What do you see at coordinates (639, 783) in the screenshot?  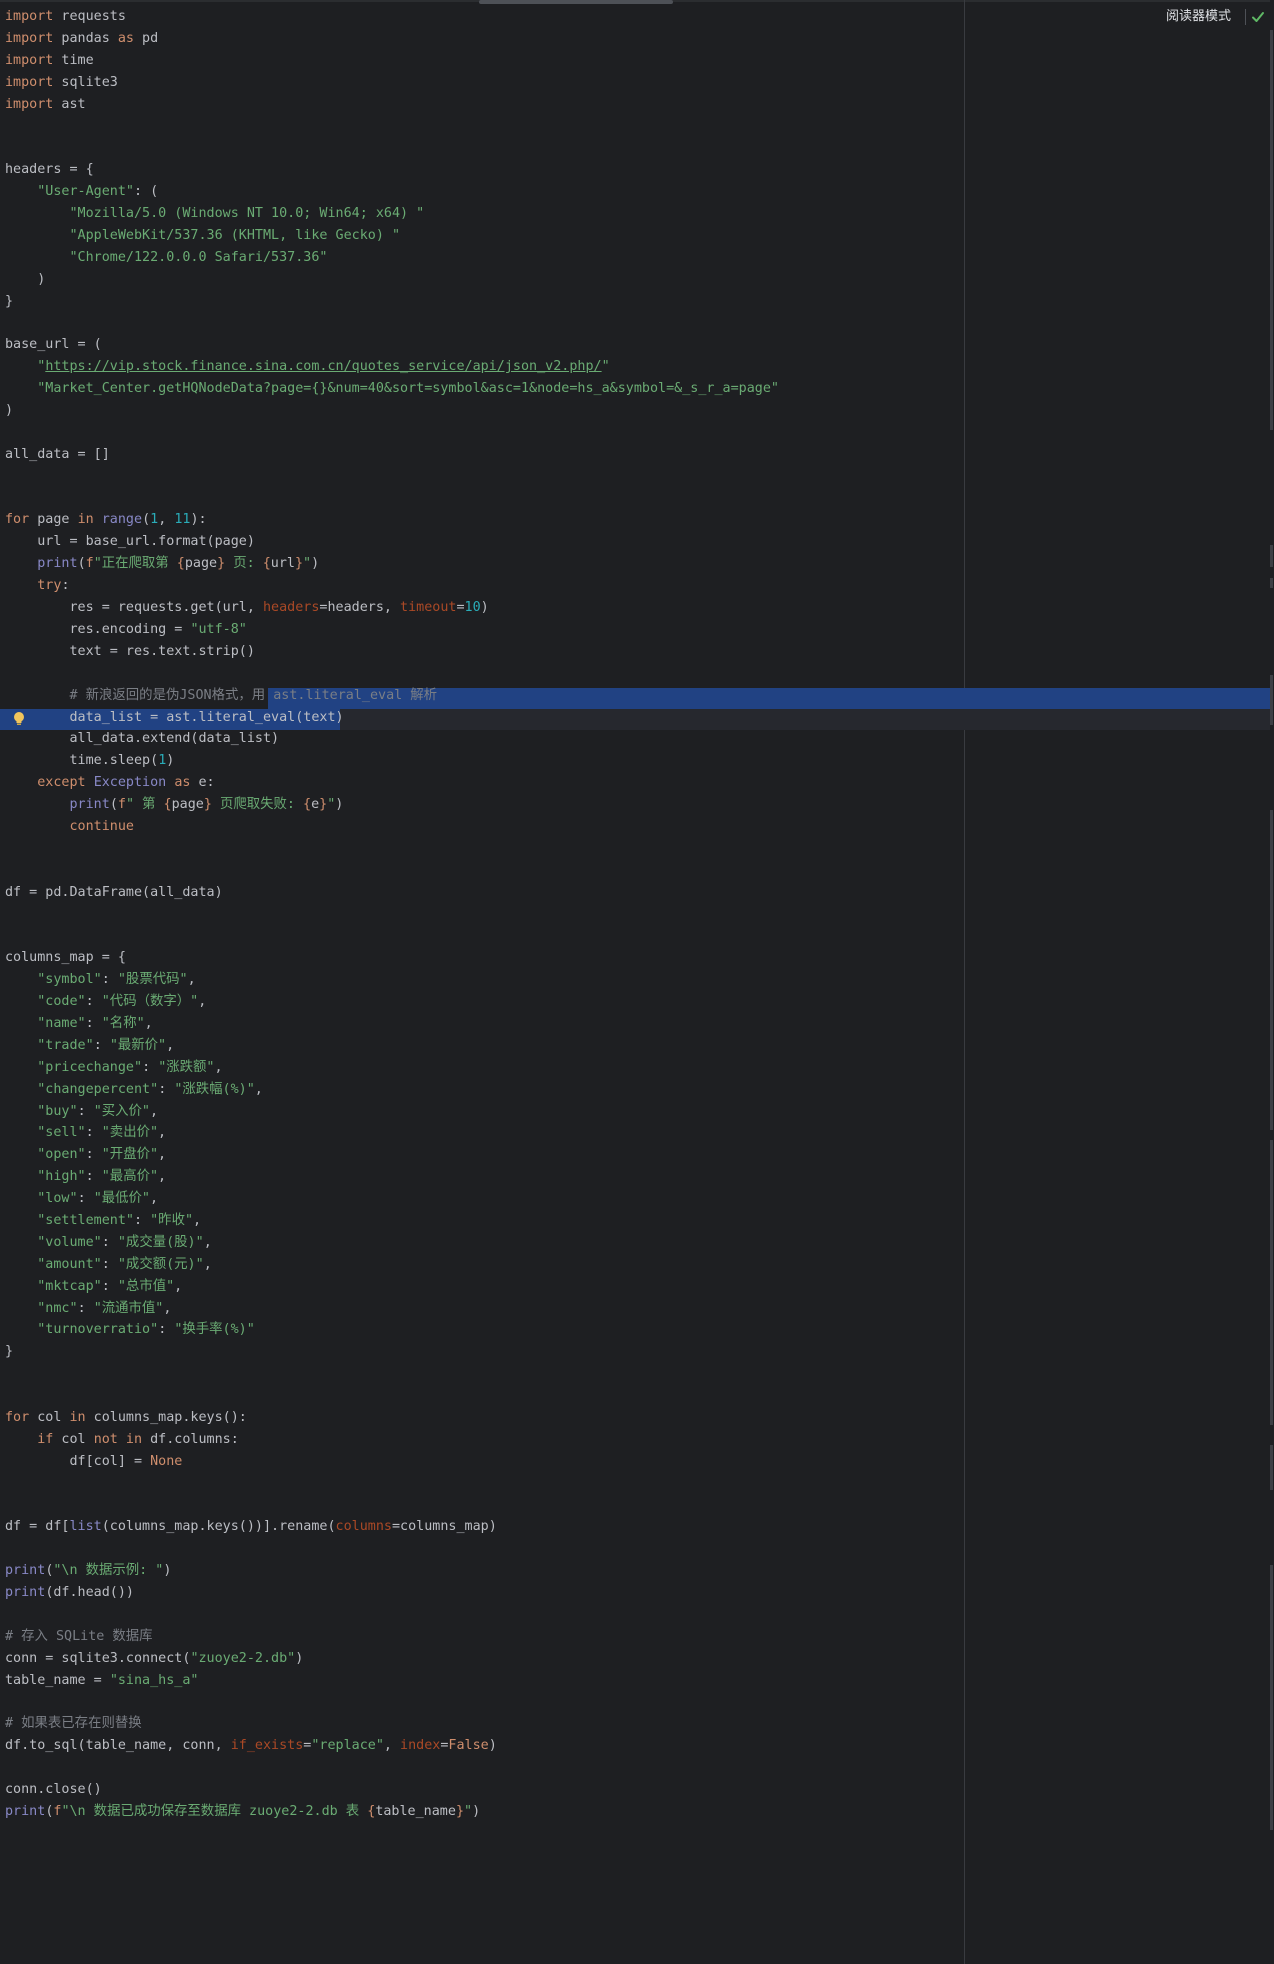 I see `code-line: except Exception as e:` at bounding box center [639, 783].